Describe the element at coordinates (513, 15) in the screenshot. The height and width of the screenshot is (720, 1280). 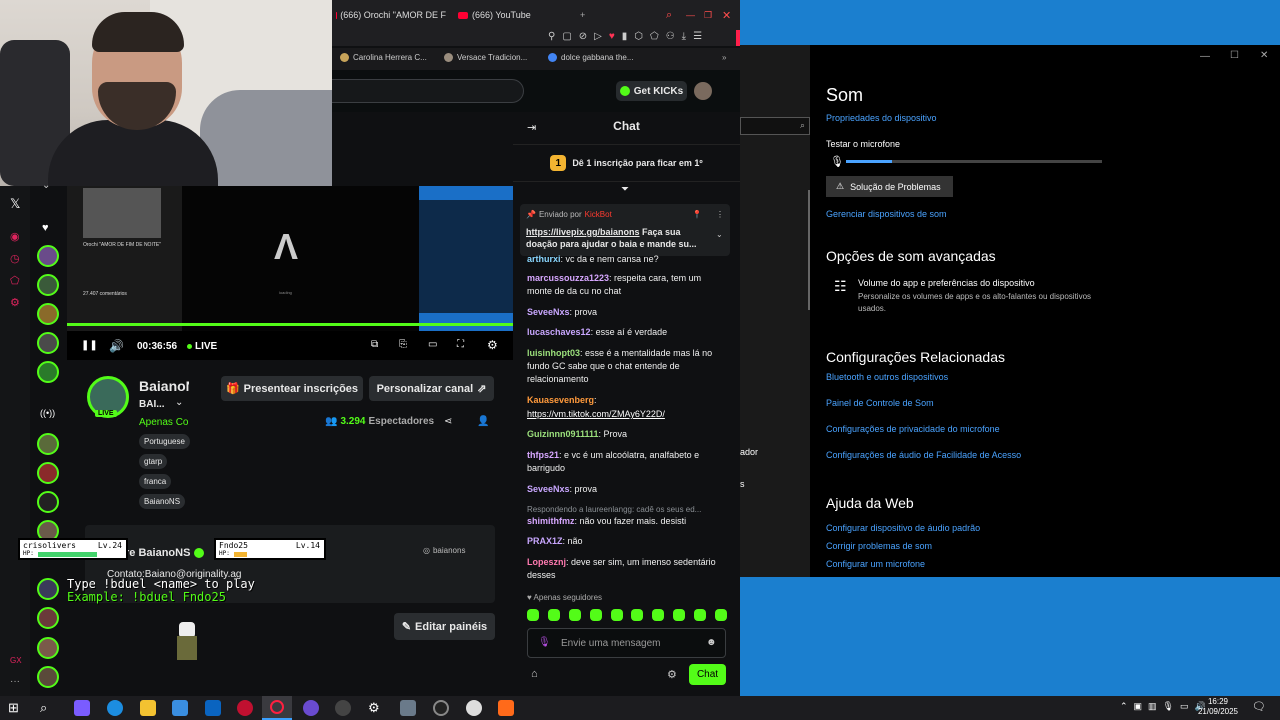
I see `browser-tab: (666) YouTube` at that location.